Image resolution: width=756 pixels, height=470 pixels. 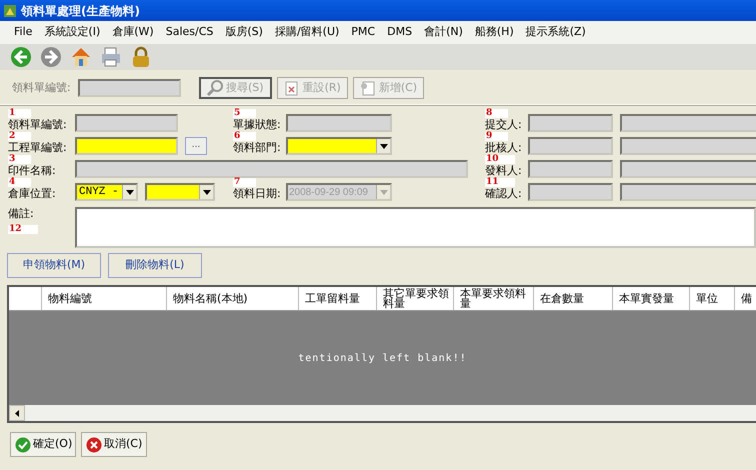 What do you see at coordinates (104, 298) in the screenshot?
I see `column-header: 物料編號` at bounding box center [104, 298].